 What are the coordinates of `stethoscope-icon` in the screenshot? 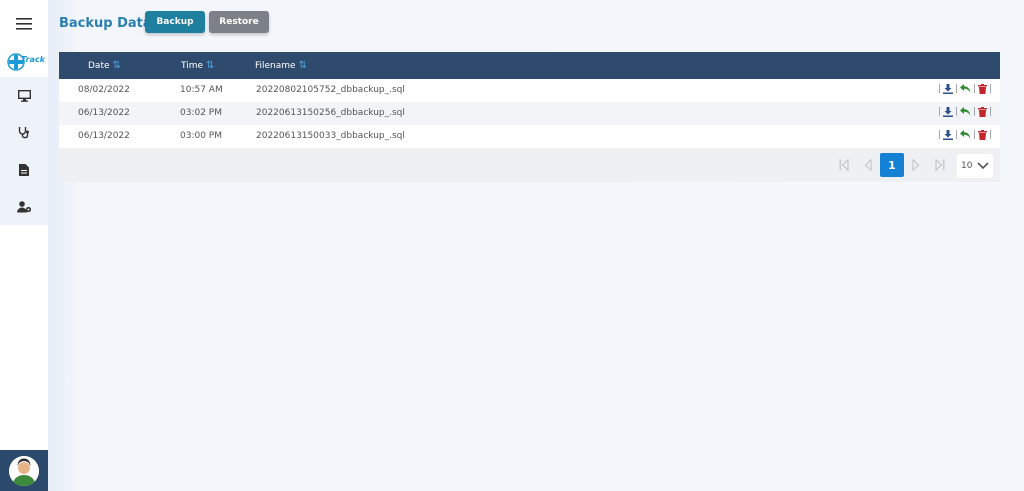 It's located at (23, 133).